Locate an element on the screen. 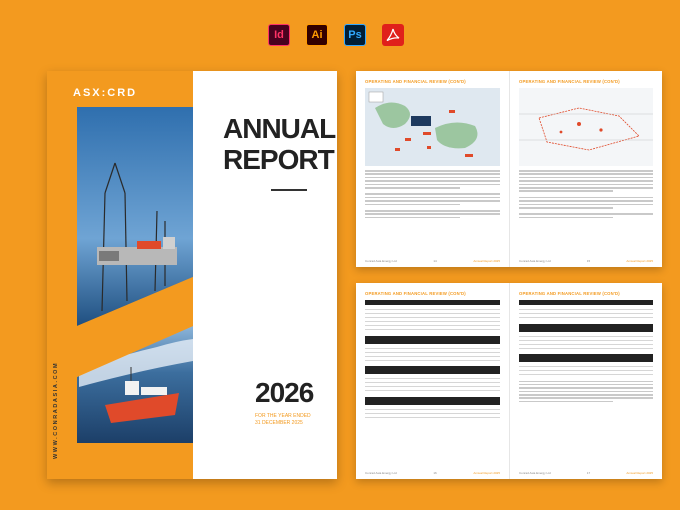  cover-year: 2026 is located at coordinates (284, 392).